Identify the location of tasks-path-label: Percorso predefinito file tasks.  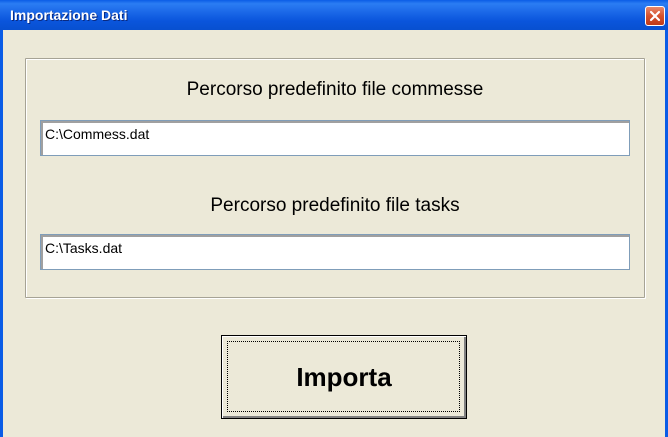
(335, 205).